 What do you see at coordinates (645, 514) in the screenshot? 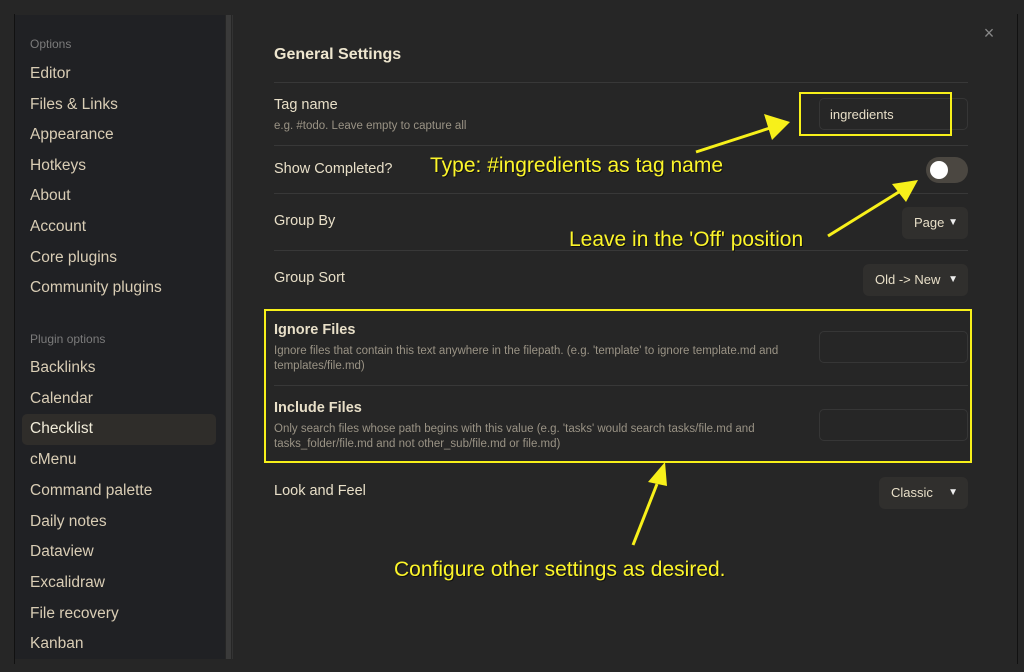
I see `arrow-to-file-settings` at bounding box center [645, 514].